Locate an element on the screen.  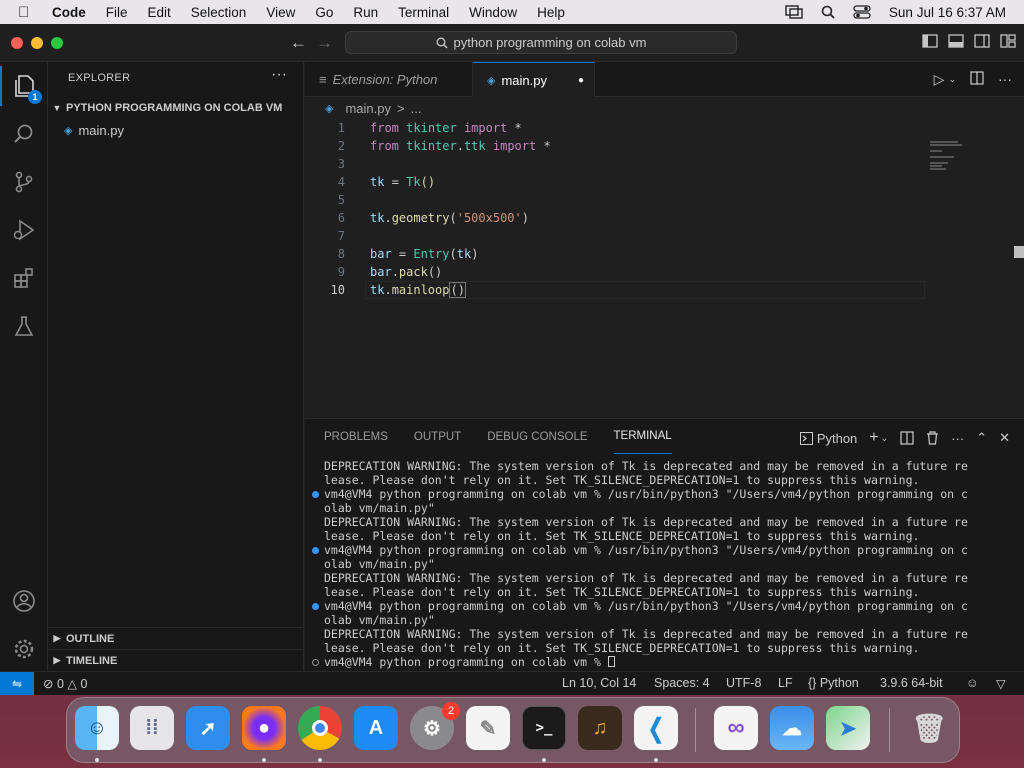
encoding: UTF-8 is located at coordinates (743, 683).